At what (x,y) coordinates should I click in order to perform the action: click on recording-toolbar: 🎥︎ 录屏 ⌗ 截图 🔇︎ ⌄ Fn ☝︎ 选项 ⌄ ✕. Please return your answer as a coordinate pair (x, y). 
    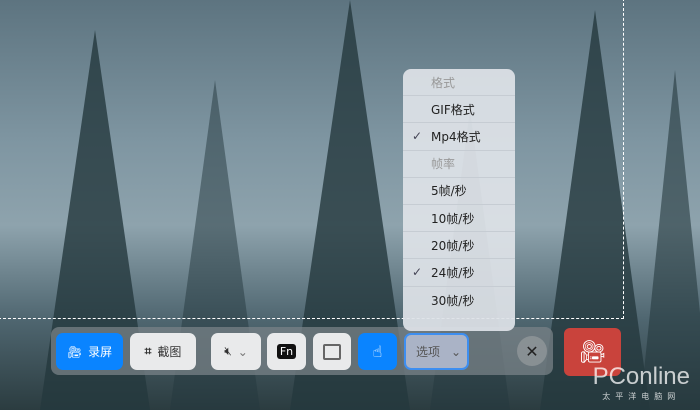
    Looking at the image, I should click on (302, 351).